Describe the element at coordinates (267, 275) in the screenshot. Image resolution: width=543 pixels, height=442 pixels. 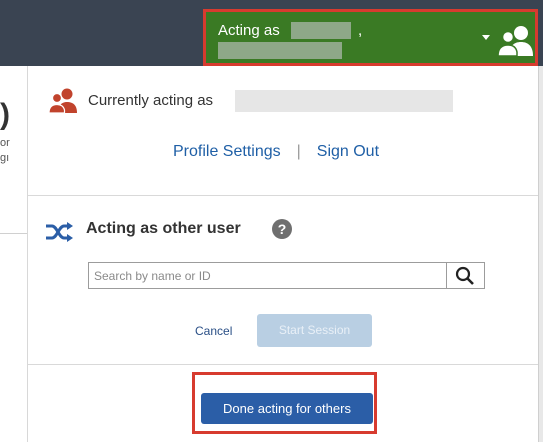
I see `user-search-input` at that location.